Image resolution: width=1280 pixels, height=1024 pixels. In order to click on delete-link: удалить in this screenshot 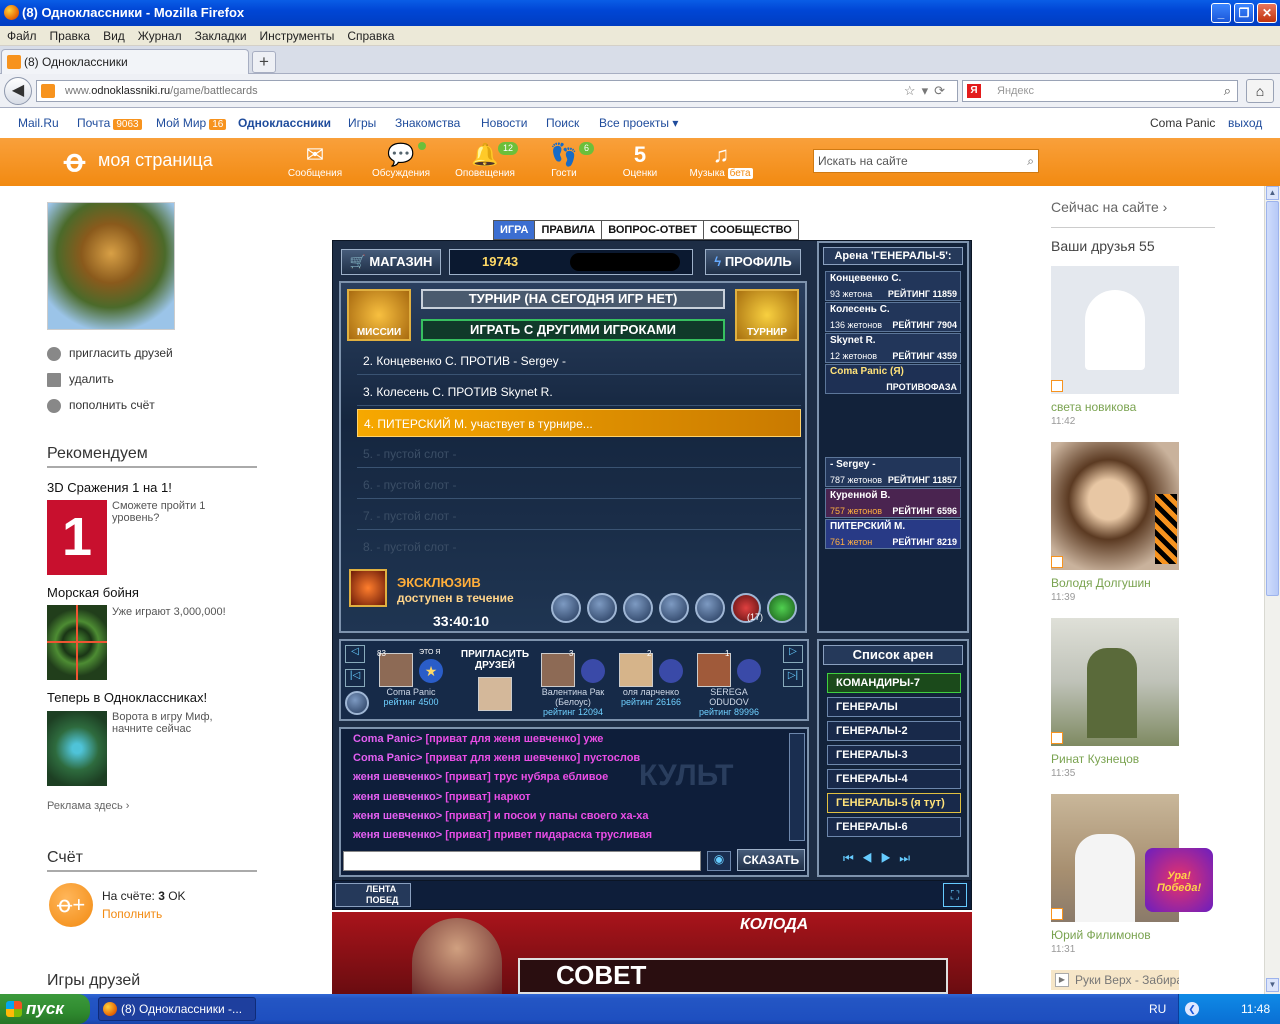, I will do `click(80, 379)`.